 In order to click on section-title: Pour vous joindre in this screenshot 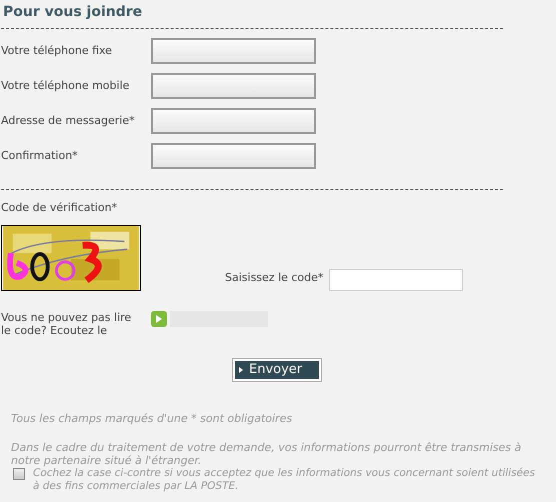, I will do `click(73, 12)`.